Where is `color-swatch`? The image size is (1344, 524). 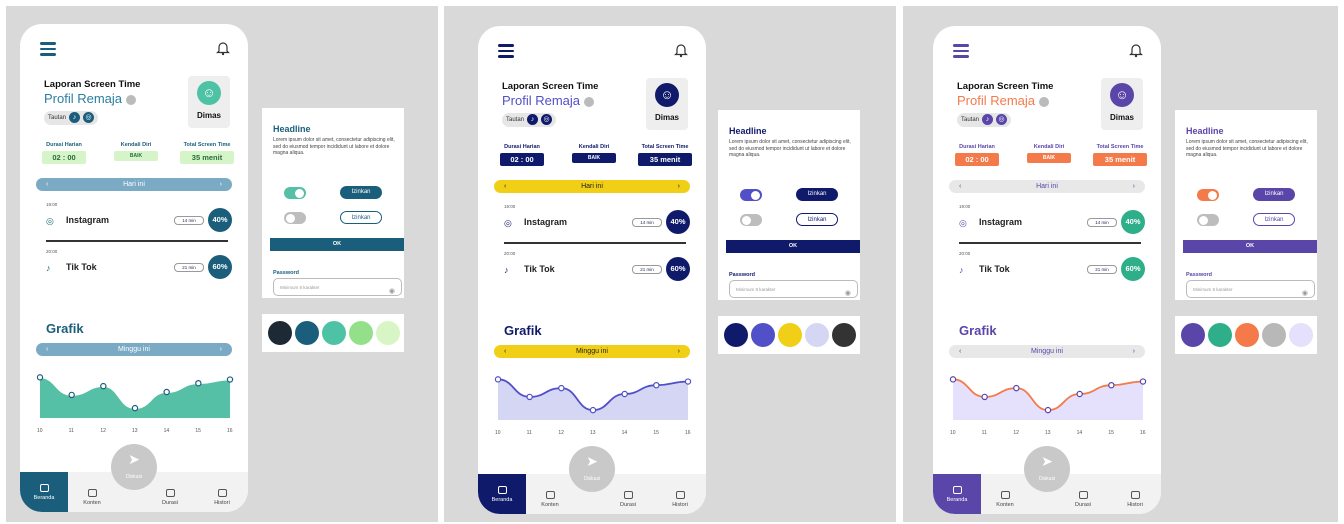 color-swatch is located at coordinates (1301, 335).